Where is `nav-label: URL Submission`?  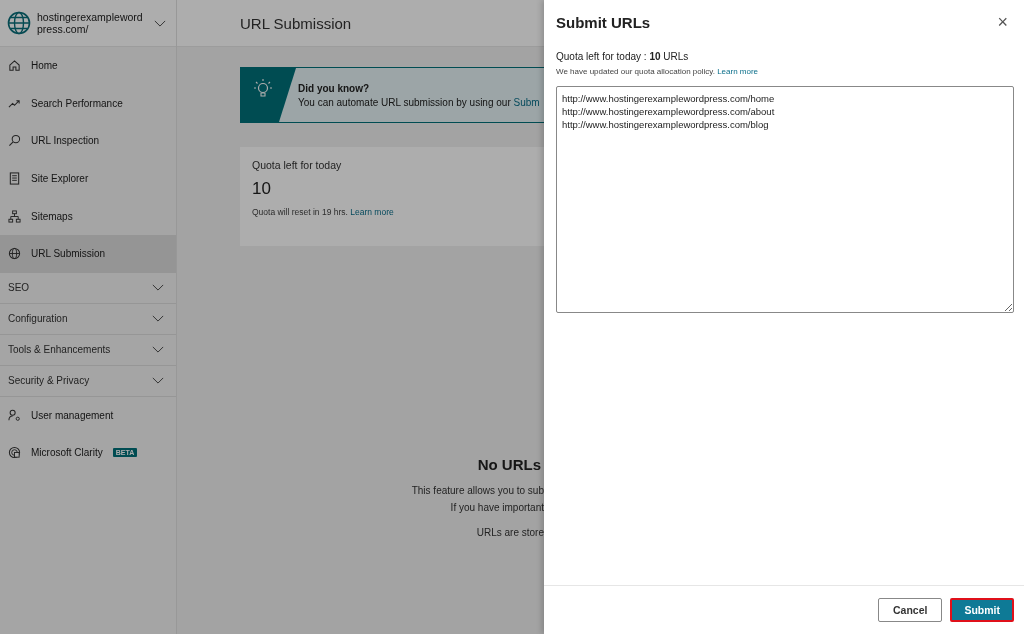
nav-label: URL Submission is located at coordinates (68, 254).